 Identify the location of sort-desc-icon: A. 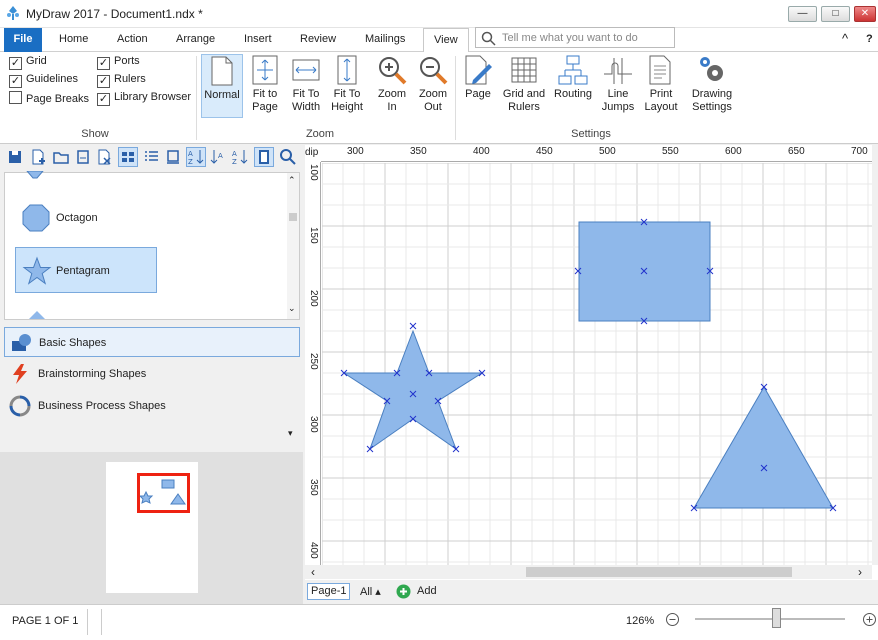
(218, 157).